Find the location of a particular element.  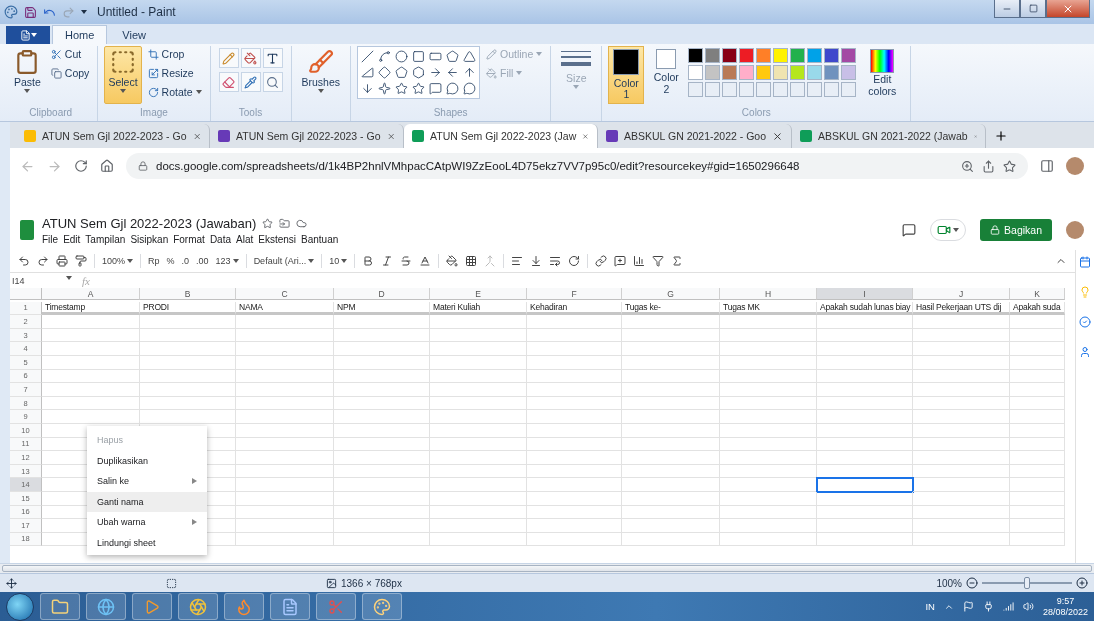

clock: 9:57 28/08/2022 is located at coordinates (1065, 606).